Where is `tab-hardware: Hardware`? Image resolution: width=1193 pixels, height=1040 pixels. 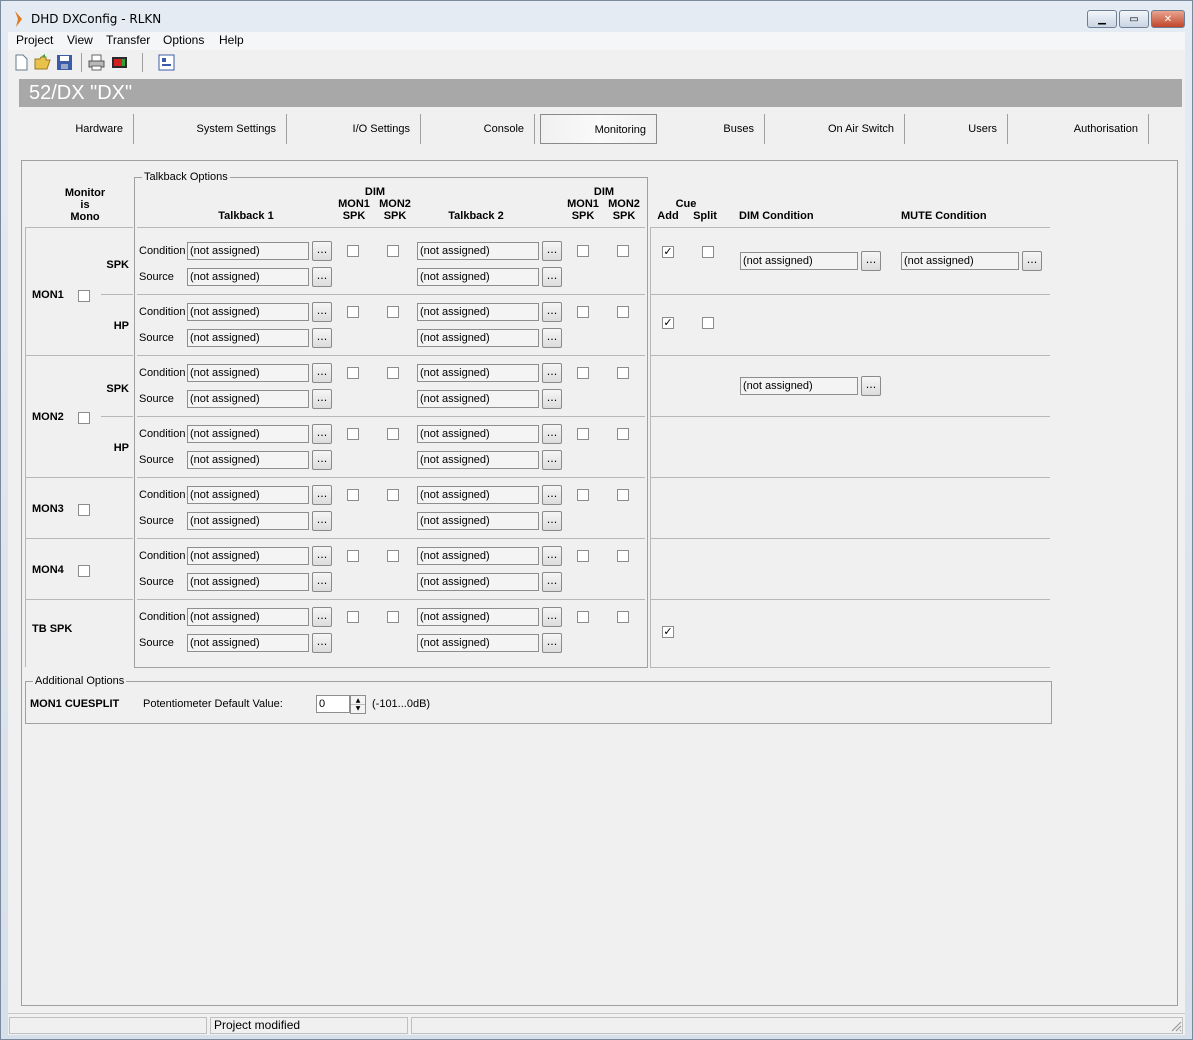 tab-hardware: Hardware is located at coordinates (76, 129).